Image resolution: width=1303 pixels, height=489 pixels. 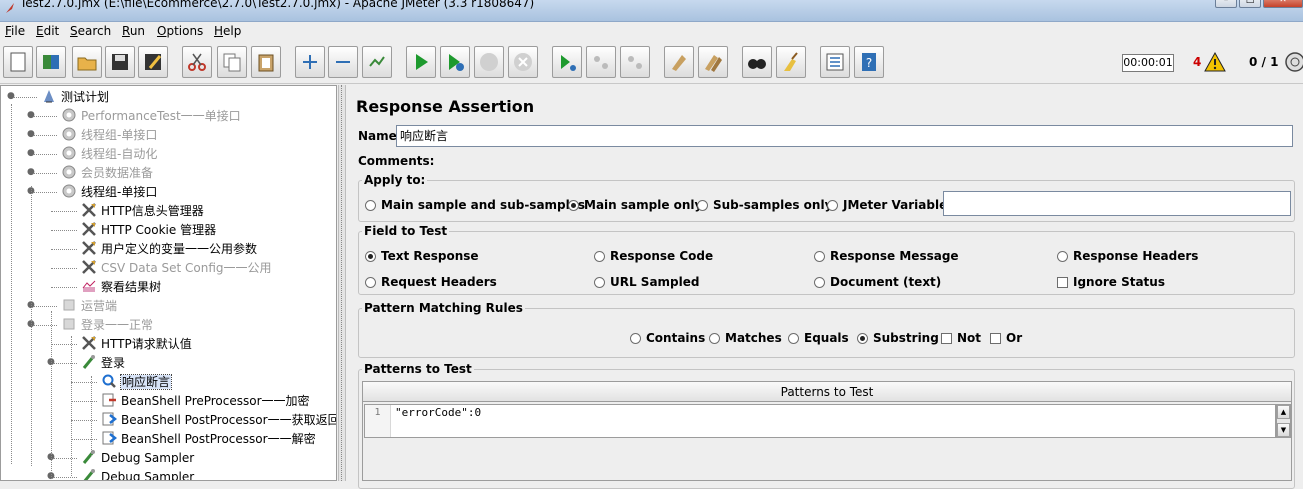 What do you see at coordinates (180, 31) in the screenshot?
I see `menu-options: Options` at bounding box center [180, 31].